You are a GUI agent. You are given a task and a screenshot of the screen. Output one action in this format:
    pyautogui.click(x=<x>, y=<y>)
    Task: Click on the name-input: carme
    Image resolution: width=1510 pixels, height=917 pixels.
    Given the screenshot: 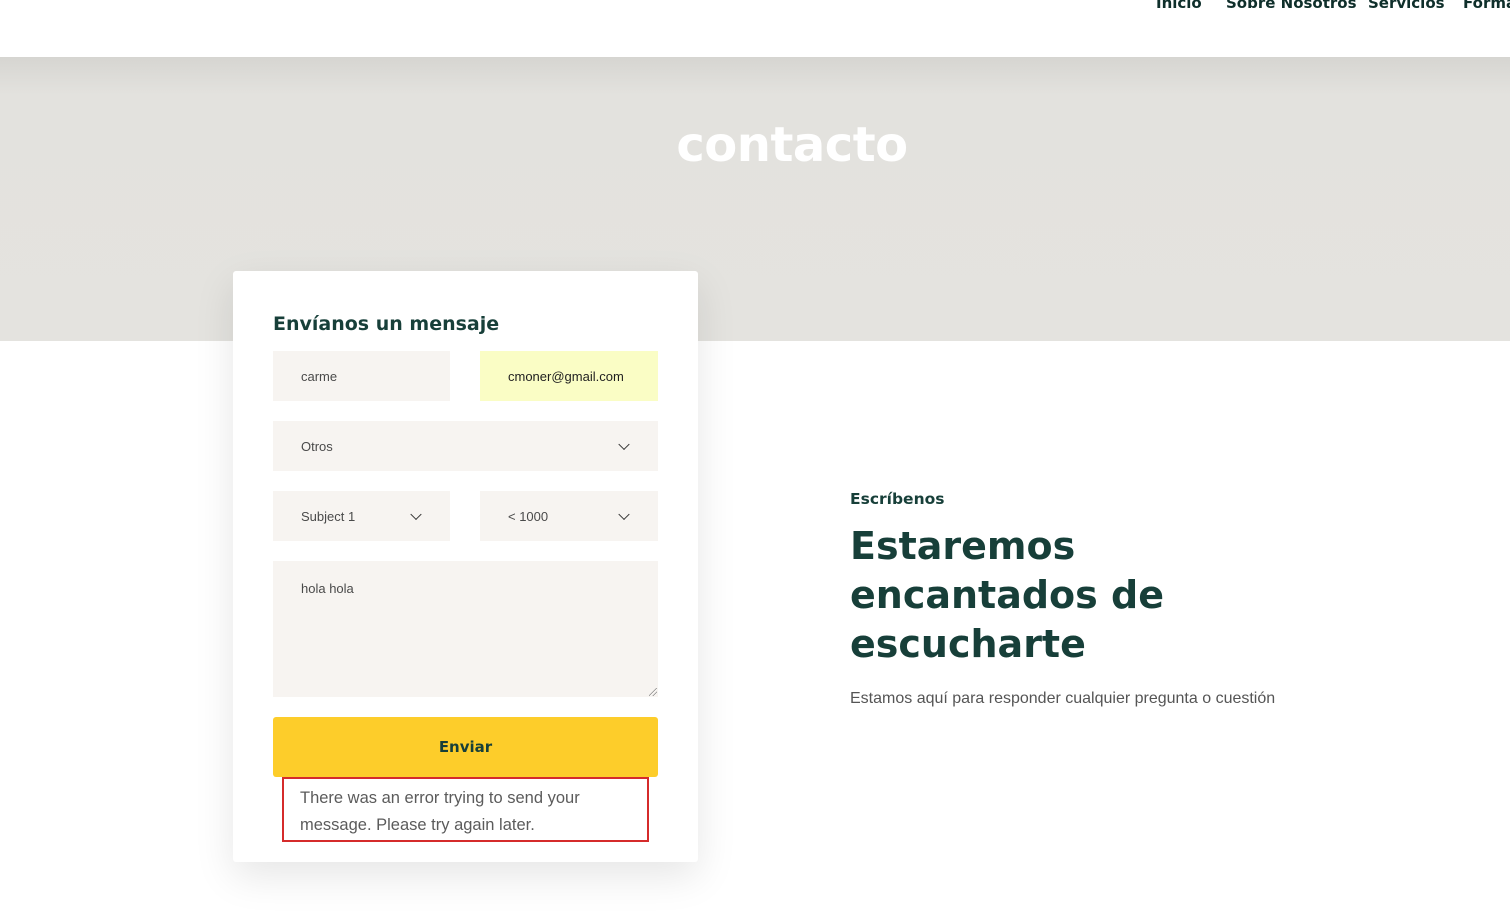 What is the action you would take?
    pyautogui.click(x=361, y=376)
    